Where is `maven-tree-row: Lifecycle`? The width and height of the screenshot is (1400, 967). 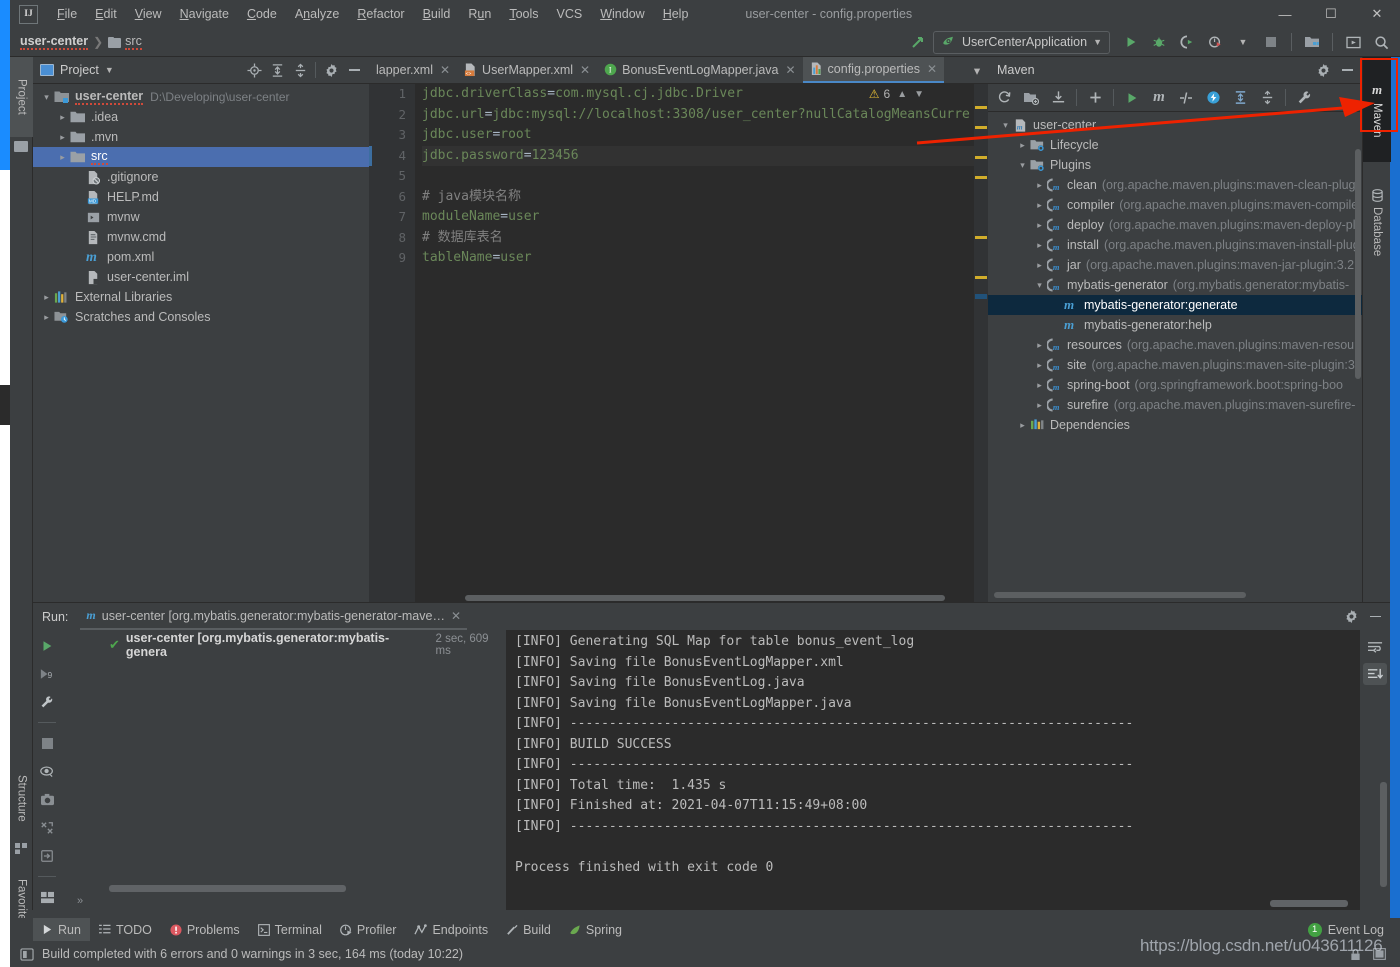 maven-tree-row: Lifecycle is located at coordinates (1175, 145).